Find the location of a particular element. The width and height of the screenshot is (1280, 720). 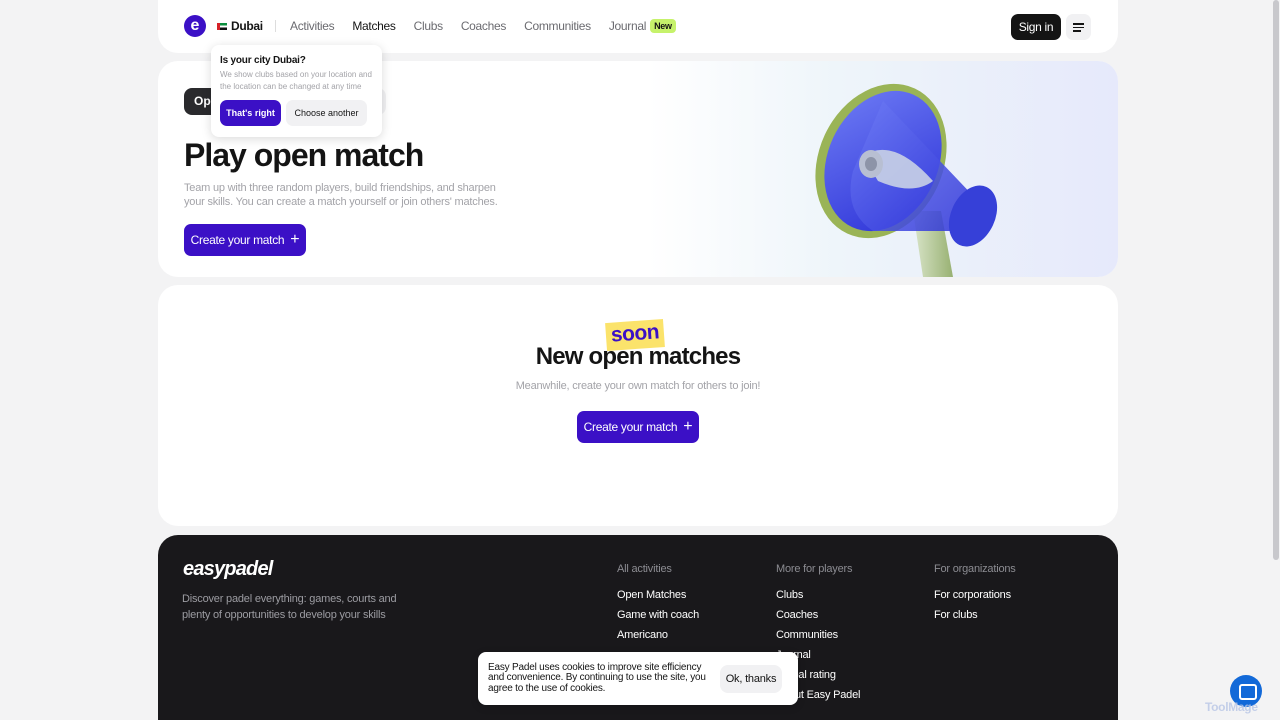

footer-link: For clubs is located at coordinates (975, 615).